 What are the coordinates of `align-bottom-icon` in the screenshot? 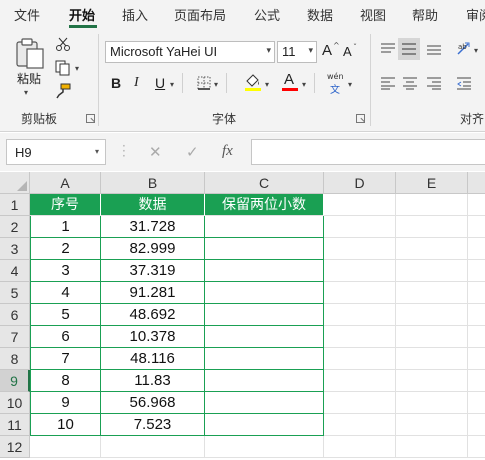 It's located at (434, 49).